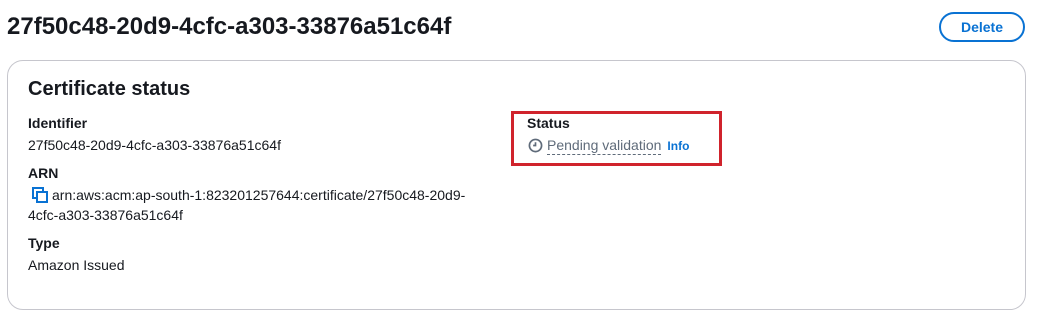 The image size is (1040, 310). What do you see at coordinates (40, 195) in the screenshot?
I see `copy-icon` at bounding box center [40, 195].